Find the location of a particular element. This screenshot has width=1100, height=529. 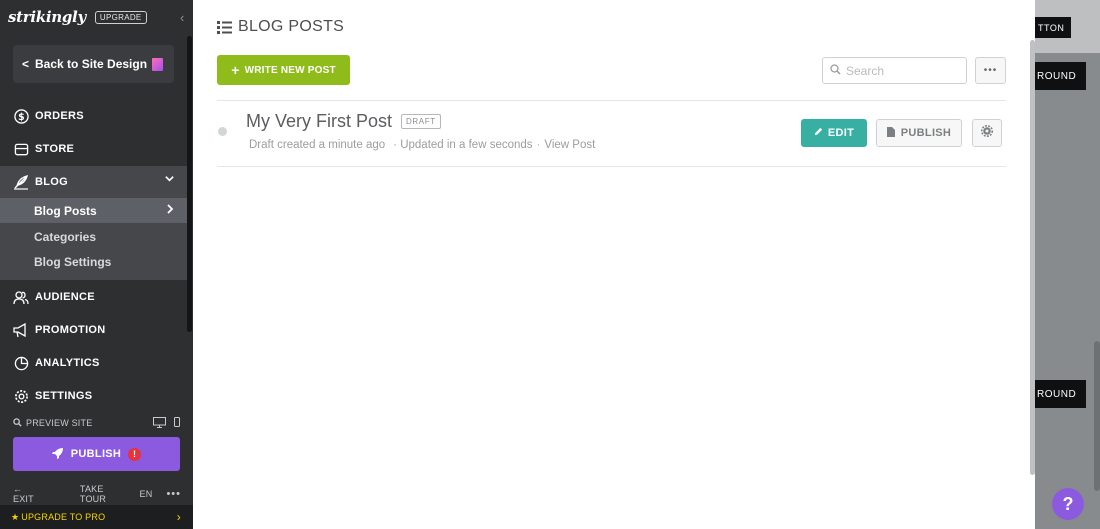

sidebar-item-store: STORE is located at coordinates (93, 149).